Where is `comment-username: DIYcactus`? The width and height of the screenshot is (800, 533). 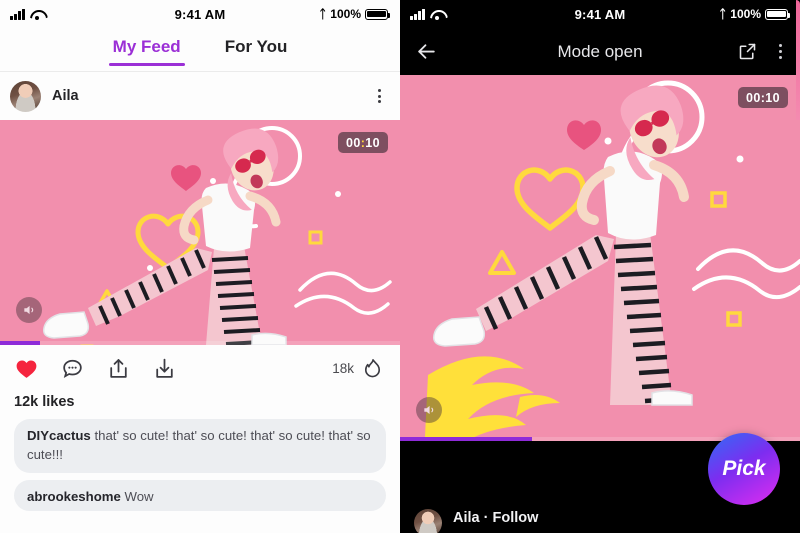 comment-username: DIYcactus is located at coordinates (59, 435).